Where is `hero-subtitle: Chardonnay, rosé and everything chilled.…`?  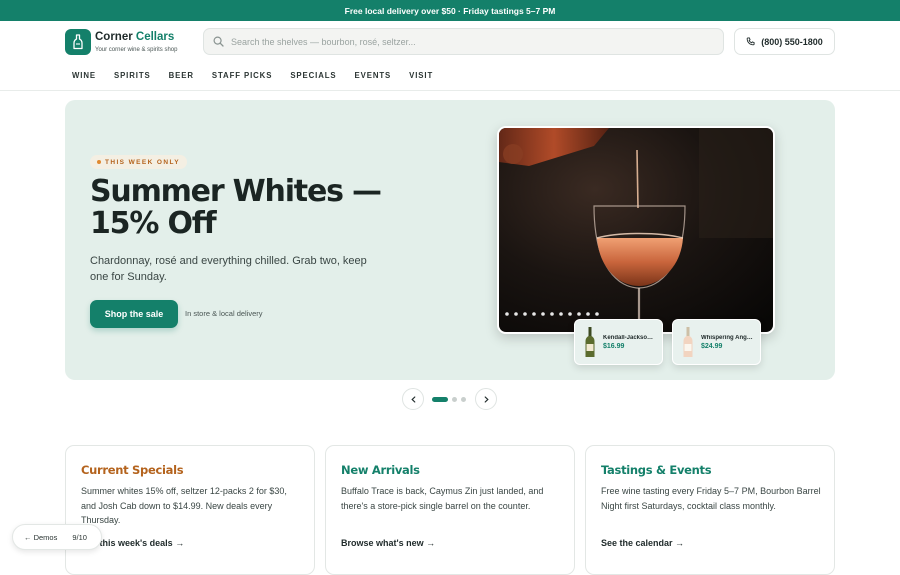
hero-subtitle: Chardonnay, rosé and everything chilled.… is located at coordinates (228, 269).